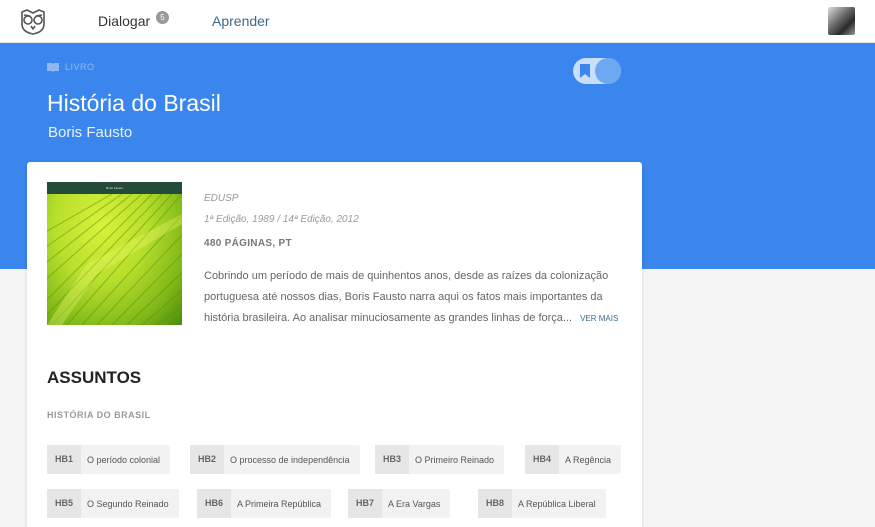  I want to click on subject-chip: HB3 O Primeiro Reinado, so click(440, 459).